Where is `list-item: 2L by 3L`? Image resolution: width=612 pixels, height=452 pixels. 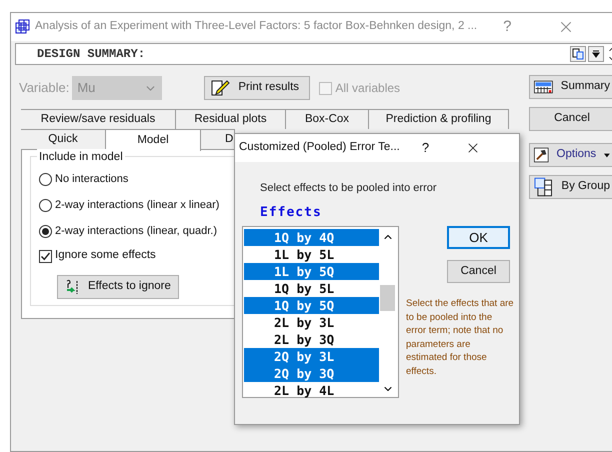 list-item: 2L by 3L is located at coordinates (311, 322).